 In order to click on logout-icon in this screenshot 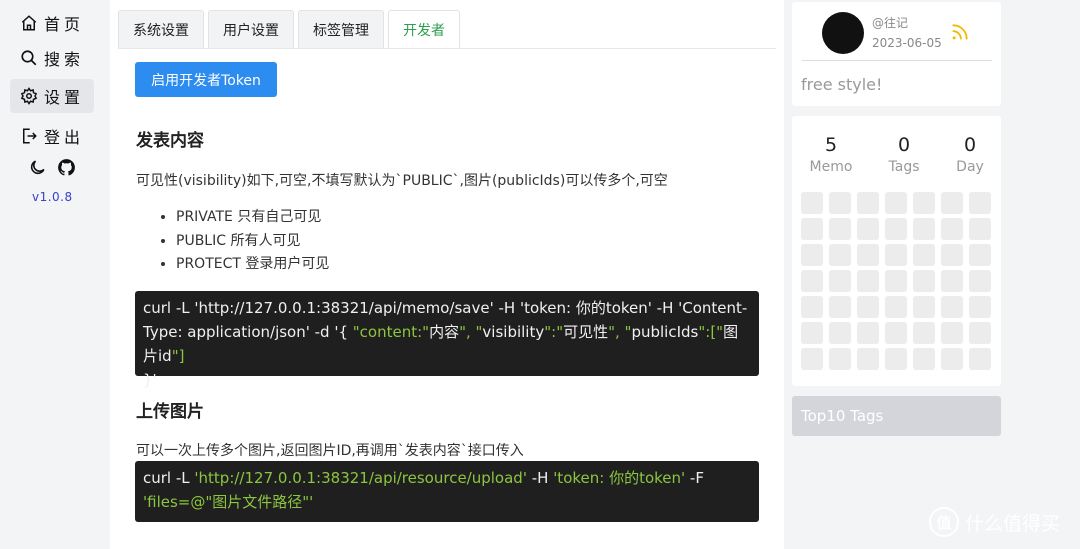, I will do `click(30, 136)`.